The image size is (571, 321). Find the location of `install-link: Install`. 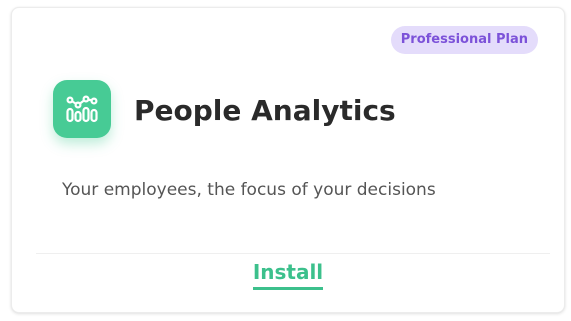

install-link: Install is located at coordinates (288, 274).